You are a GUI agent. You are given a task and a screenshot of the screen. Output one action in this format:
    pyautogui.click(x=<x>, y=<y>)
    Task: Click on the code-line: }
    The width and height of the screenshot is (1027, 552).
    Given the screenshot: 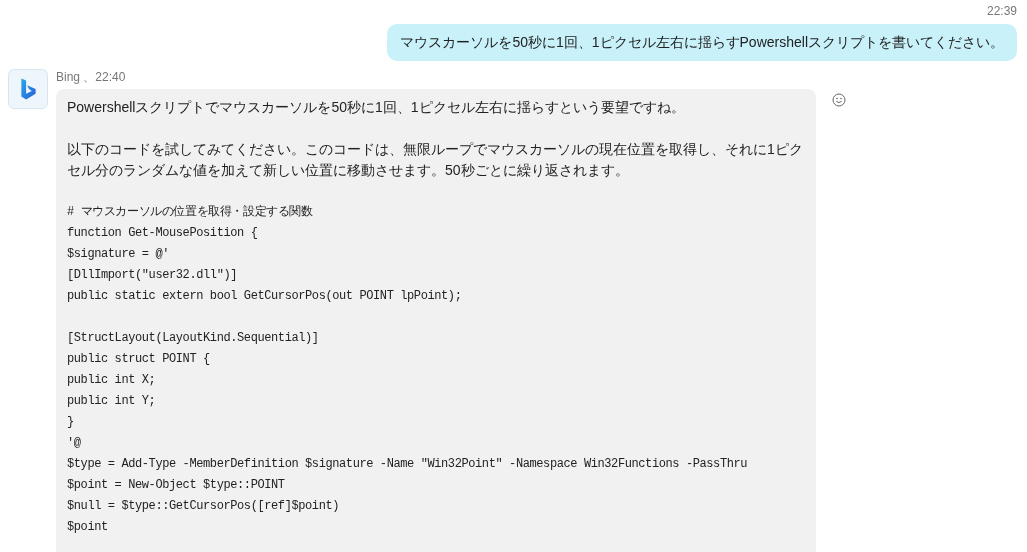 What is the action you would take?
    pyautogui.click(x=71, y=422)
    